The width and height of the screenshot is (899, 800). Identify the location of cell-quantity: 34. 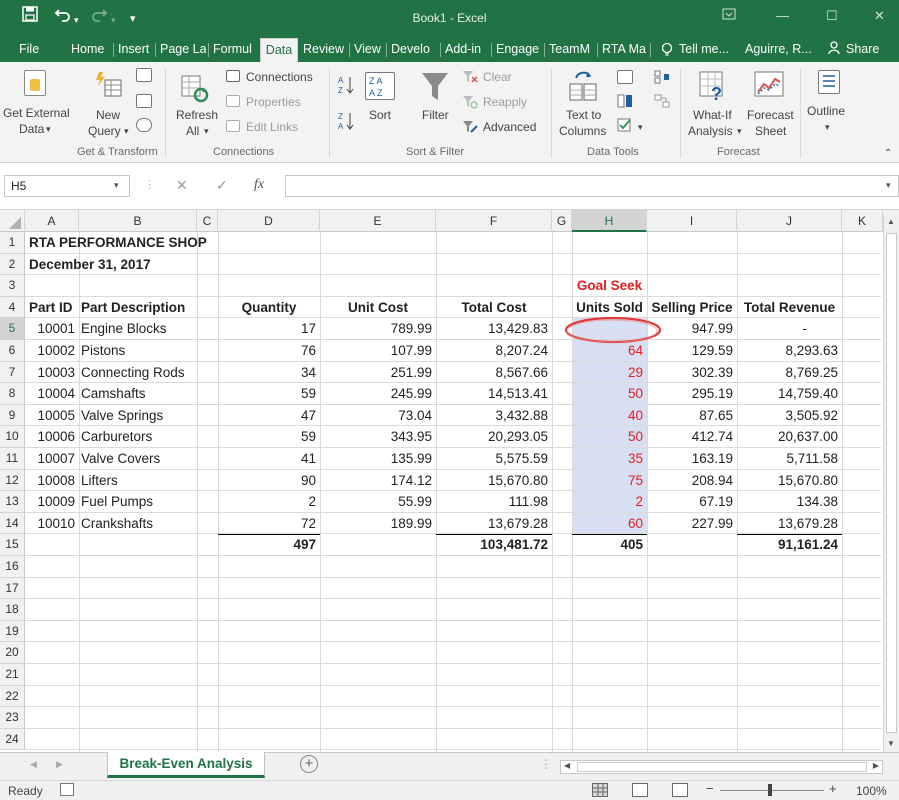
(267, 372).